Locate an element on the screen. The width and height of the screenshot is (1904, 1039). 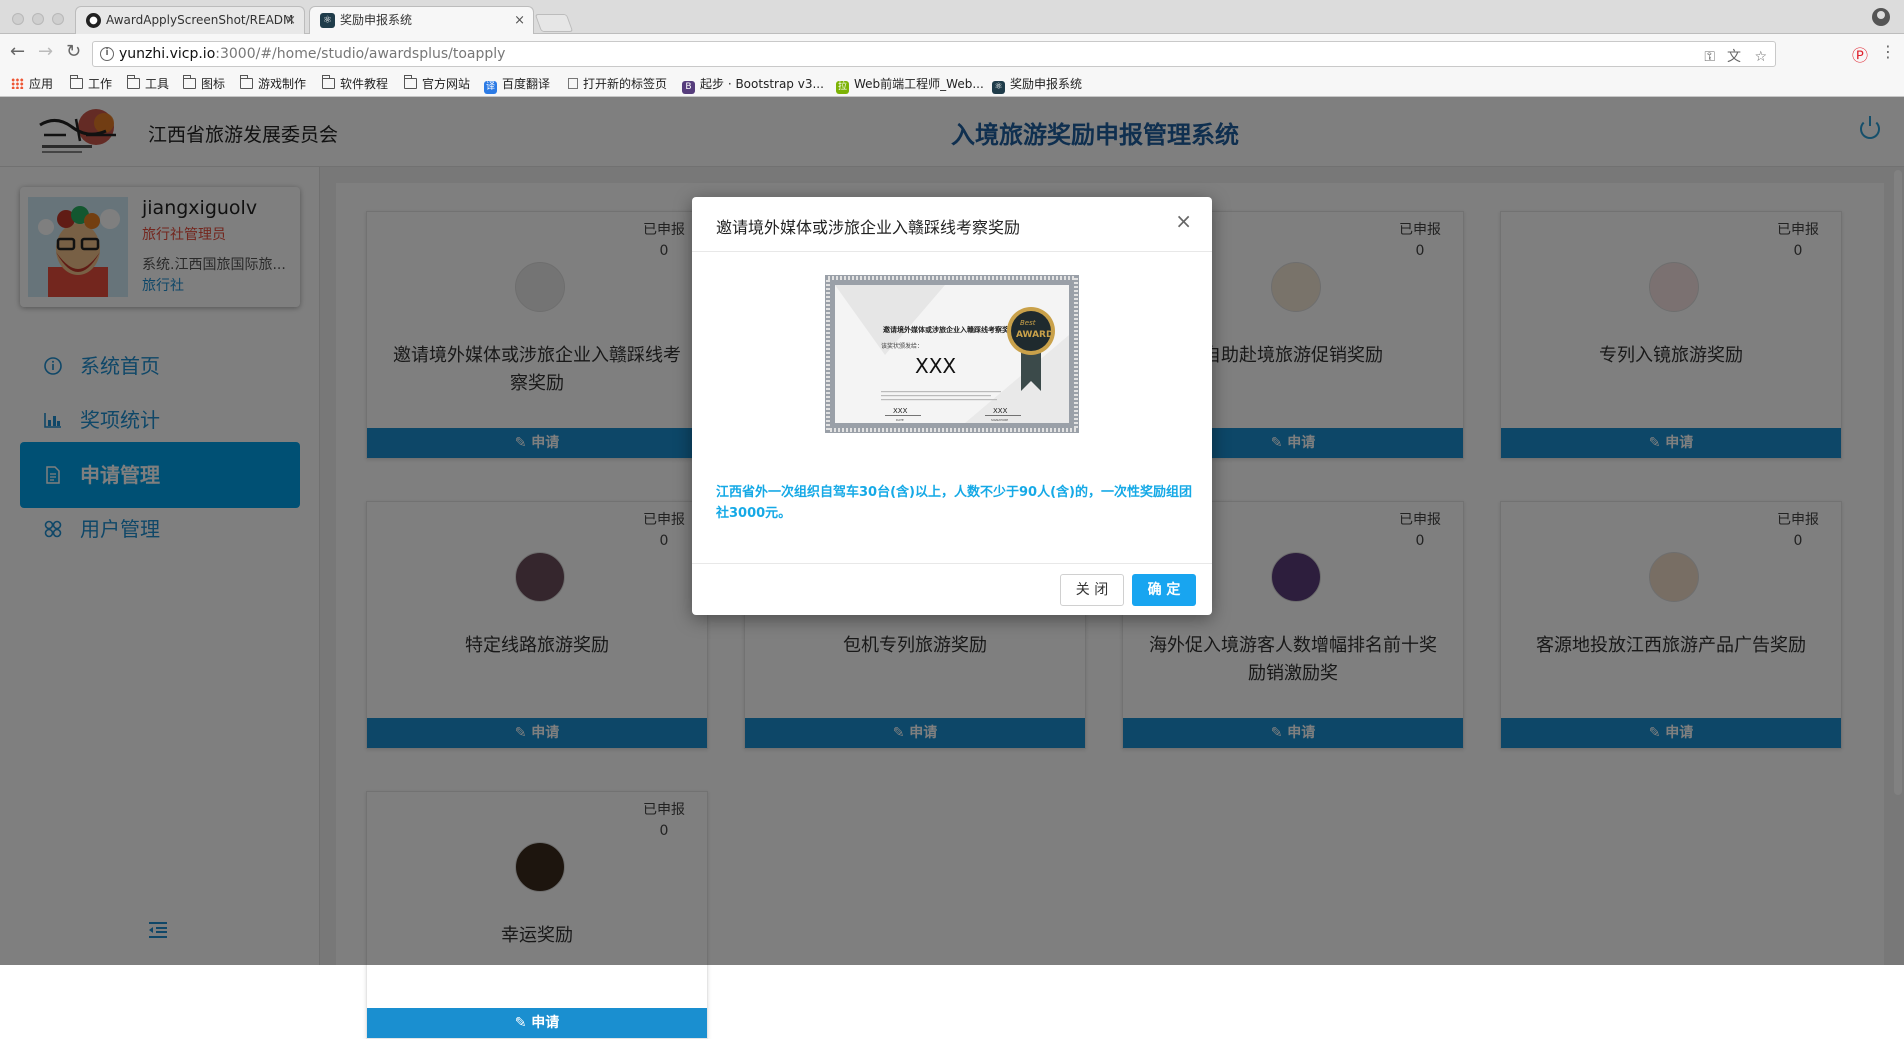
back-arrow-icon: ← is located at coordinates (17, 52).